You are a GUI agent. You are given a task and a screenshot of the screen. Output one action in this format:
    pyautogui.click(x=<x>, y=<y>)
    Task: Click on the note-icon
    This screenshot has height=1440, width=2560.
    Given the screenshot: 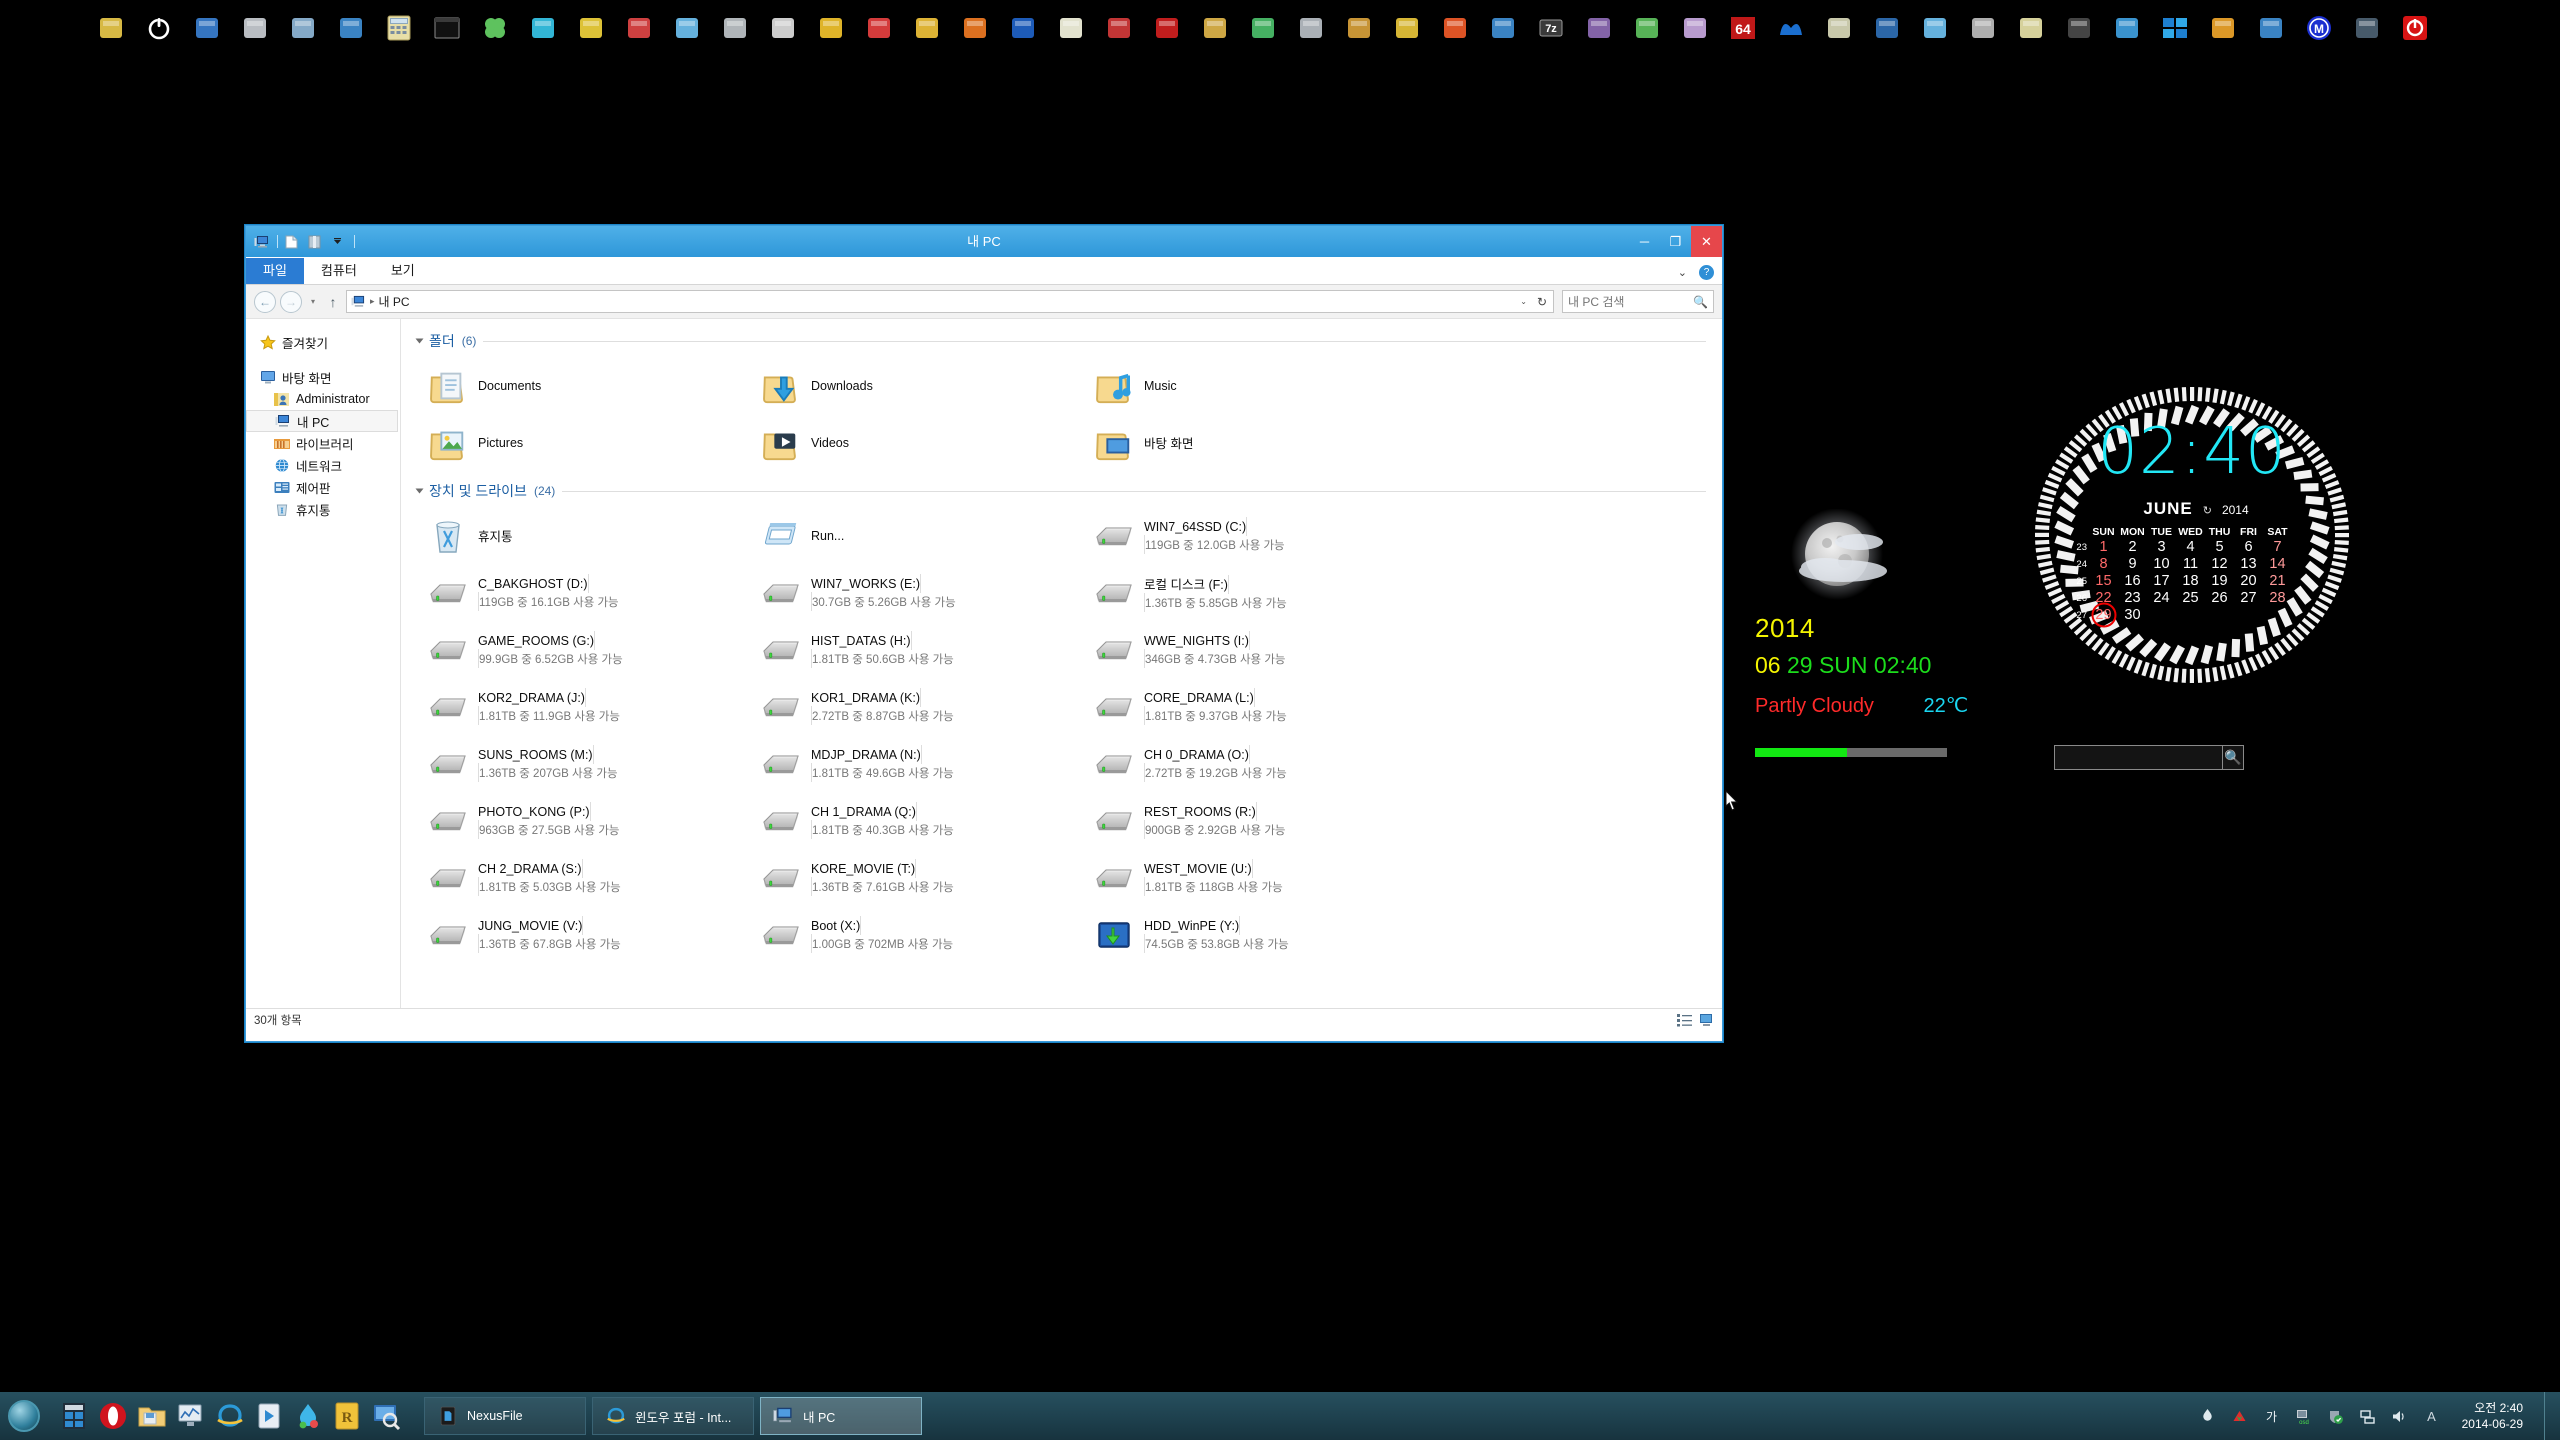 What is the action you would take?
    pyautogui.click(x=1839, y=28)
    